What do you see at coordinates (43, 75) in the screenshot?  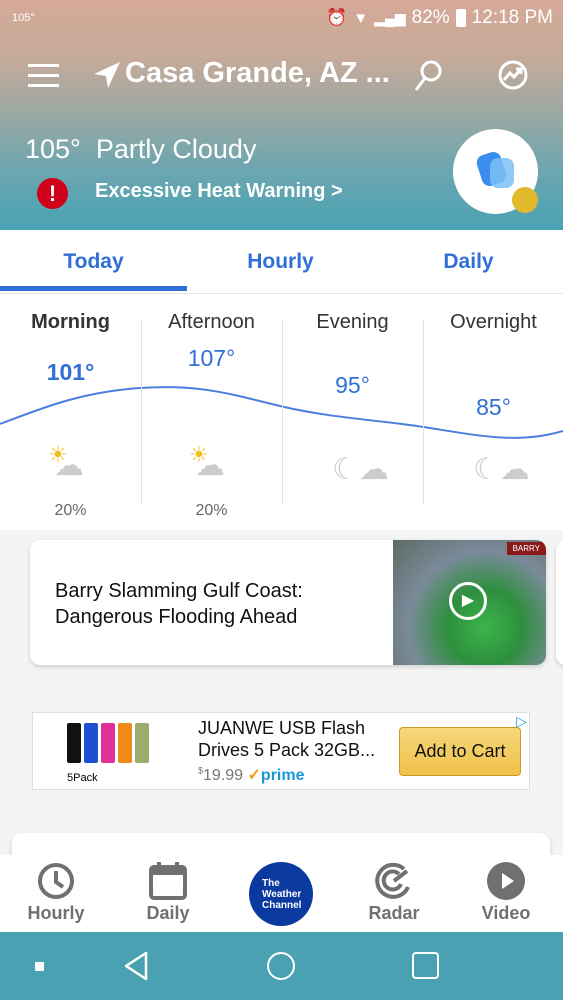 I see `menu-button` at bounding box center [43, 75].